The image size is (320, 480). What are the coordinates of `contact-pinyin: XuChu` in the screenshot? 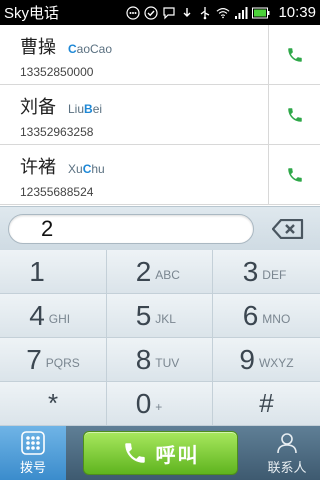 It's located at (86, 169).